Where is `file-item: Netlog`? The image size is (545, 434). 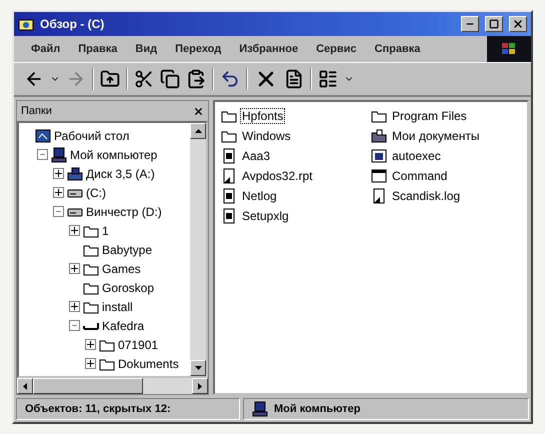
file-item: Netlog is located at coordinates (259, 196).